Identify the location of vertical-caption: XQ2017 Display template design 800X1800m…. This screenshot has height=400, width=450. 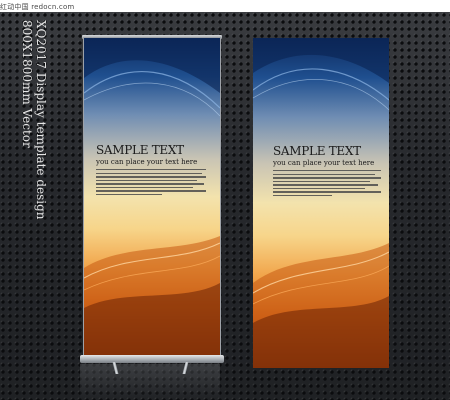
(34, 190).